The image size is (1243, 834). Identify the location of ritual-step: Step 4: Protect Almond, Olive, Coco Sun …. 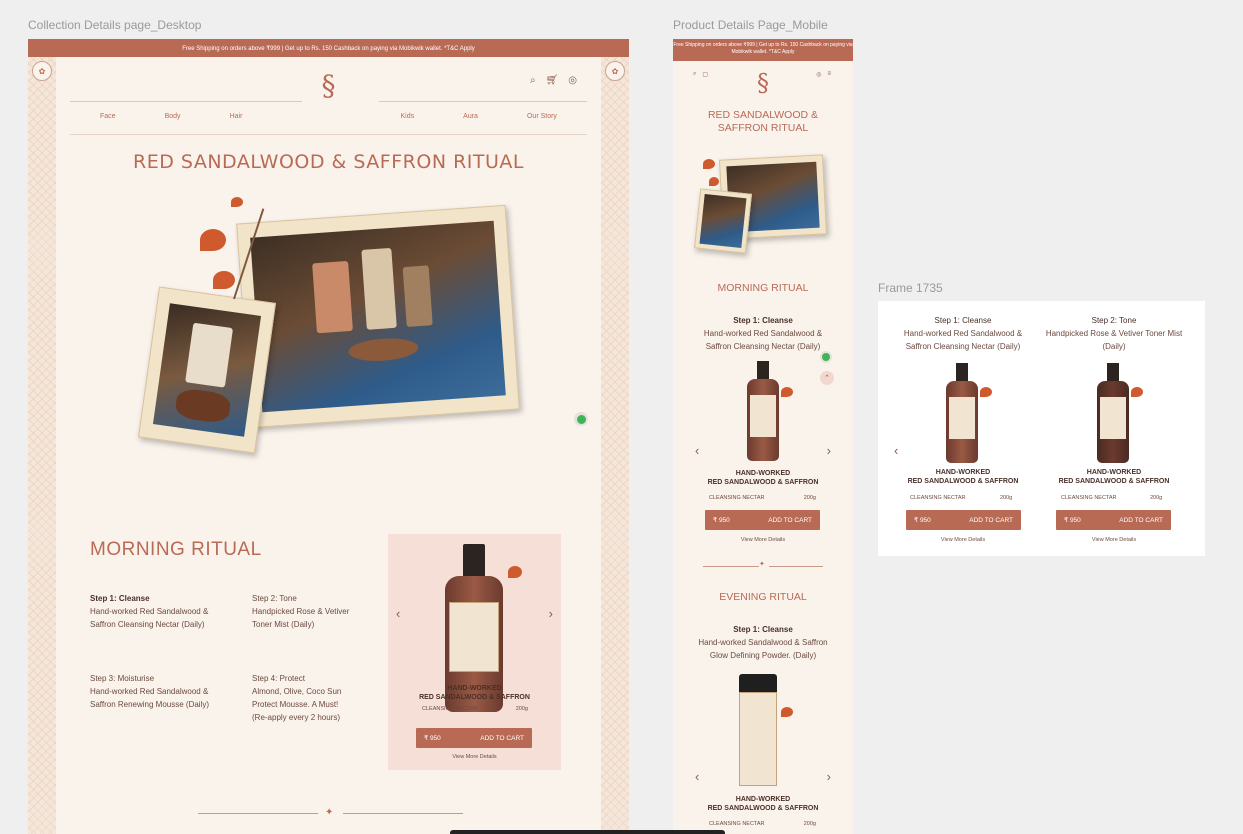
(302, 698).